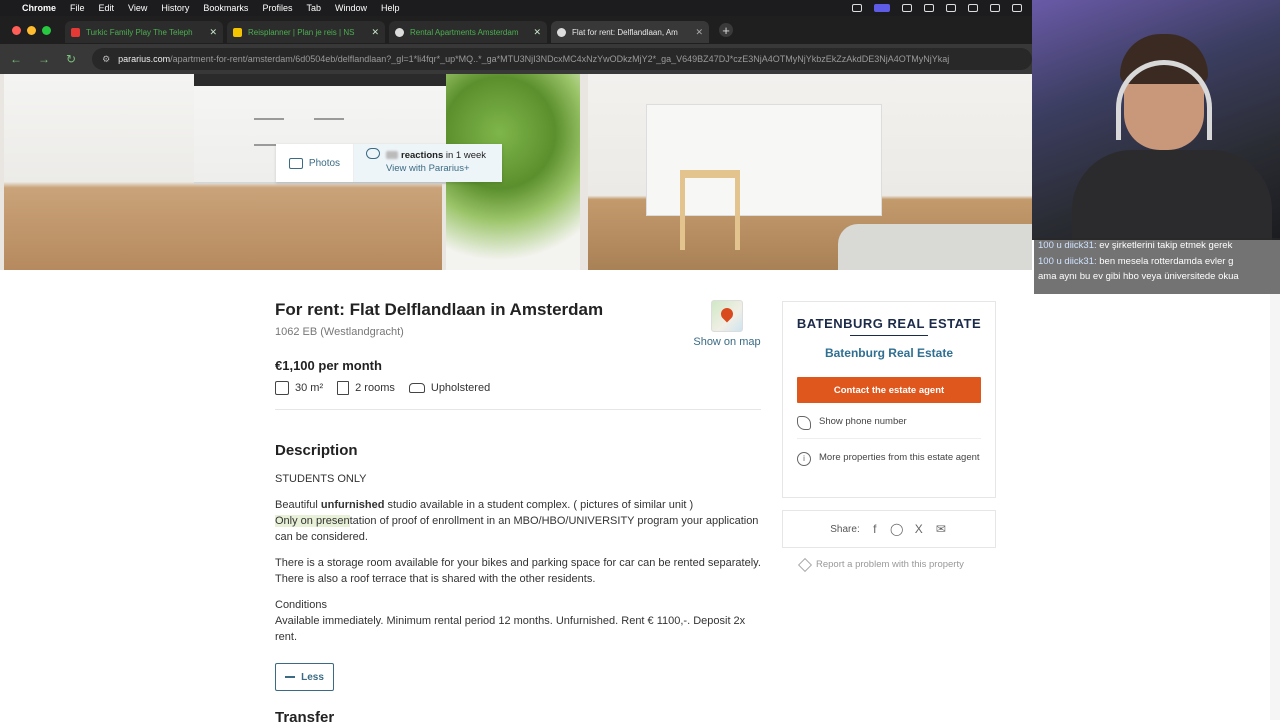 This screenshot has height=726, width=1280. Describe the element at coordinates (304, 677) in the screenshot. I see `less-button: Less` at that location.